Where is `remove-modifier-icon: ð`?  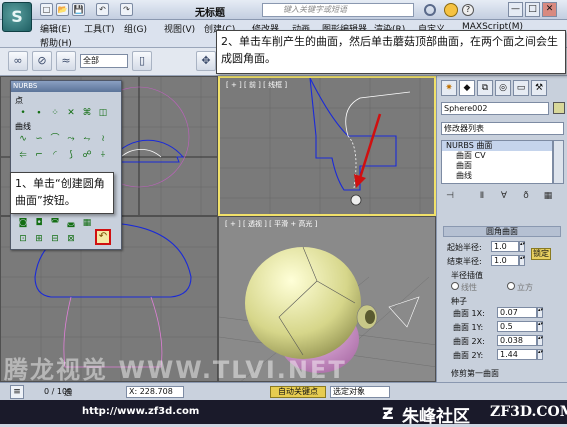
remove-modifier-icon: ð is located at coordinates (526, 196).